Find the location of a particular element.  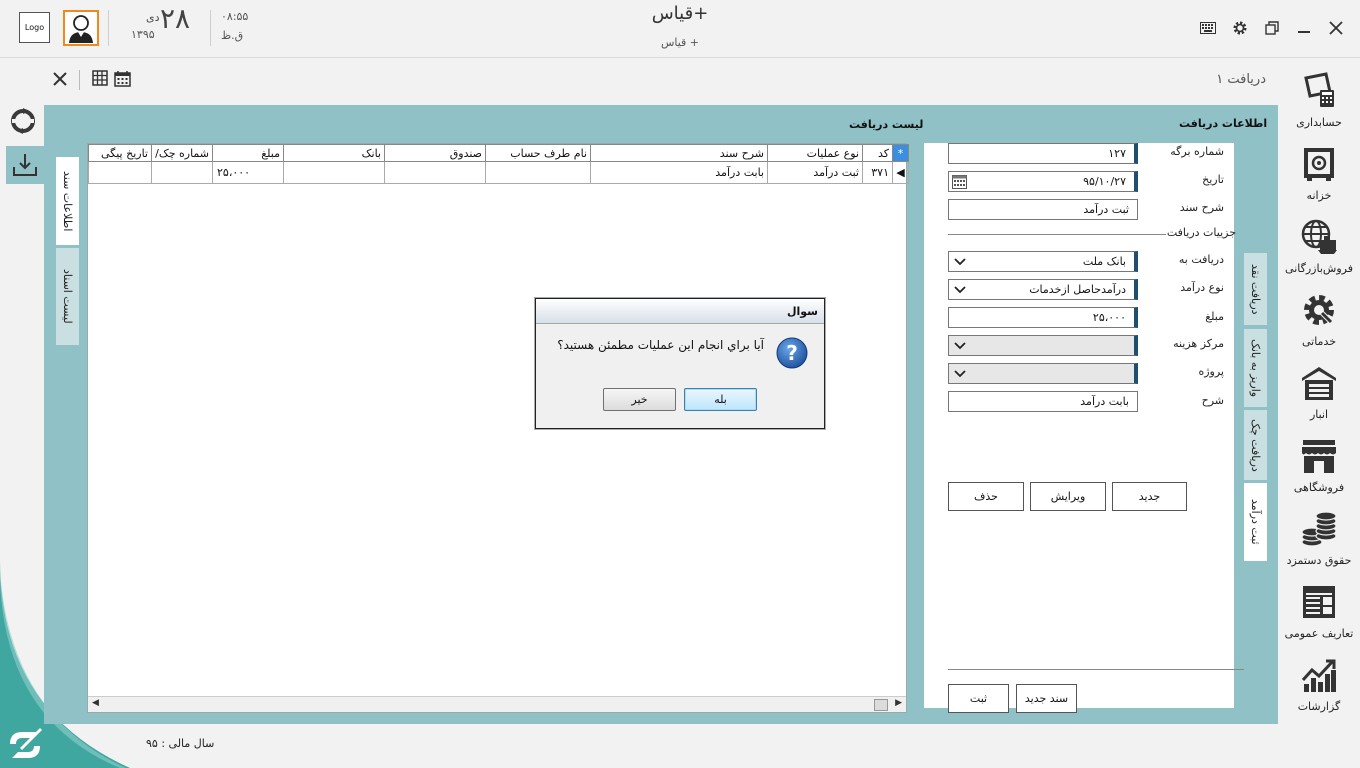

column-header: صندوق is located at coordinates (435, 153).